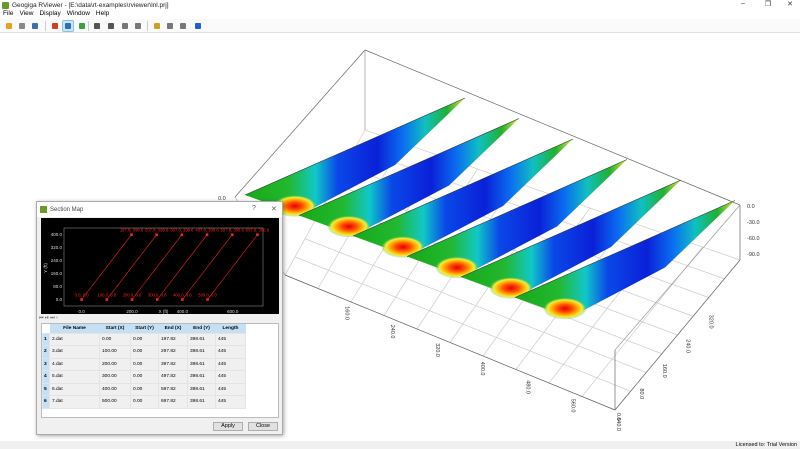  I want to click on close-button: ✕, so click(790, 4).